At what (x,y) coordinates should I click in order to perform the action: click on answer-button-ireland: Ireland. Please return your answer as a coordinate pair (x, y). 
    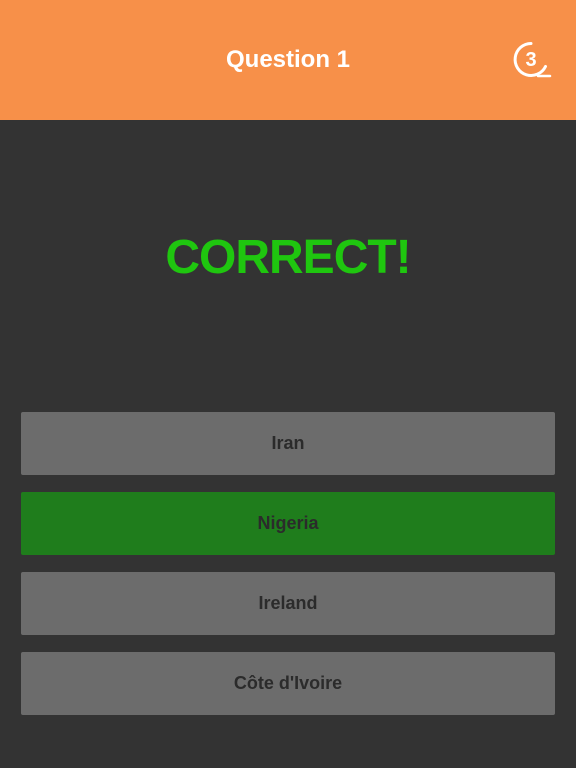
    Looking at the image, I should click on (288, 603).